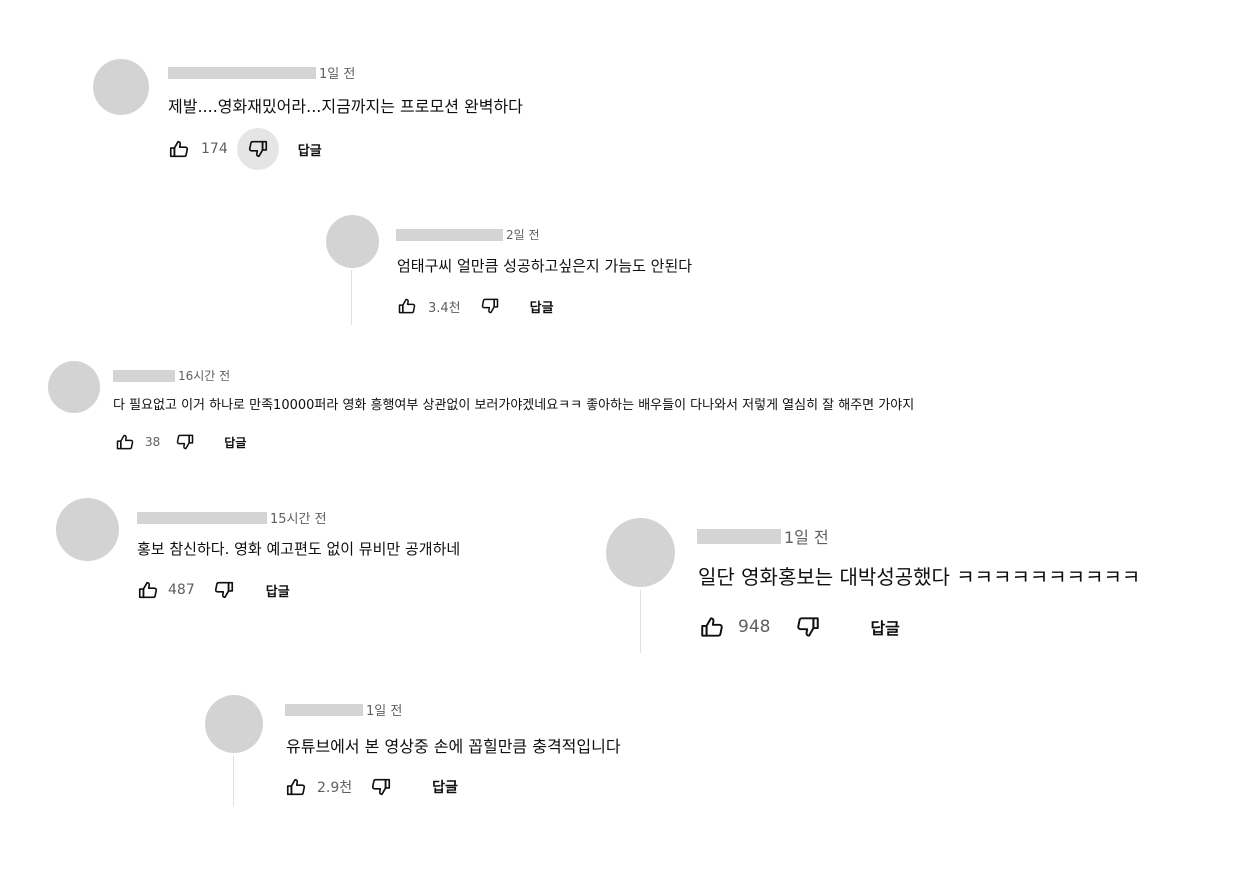  I want to click on comment-actions: 3.4천 답글, so click(475, 306).